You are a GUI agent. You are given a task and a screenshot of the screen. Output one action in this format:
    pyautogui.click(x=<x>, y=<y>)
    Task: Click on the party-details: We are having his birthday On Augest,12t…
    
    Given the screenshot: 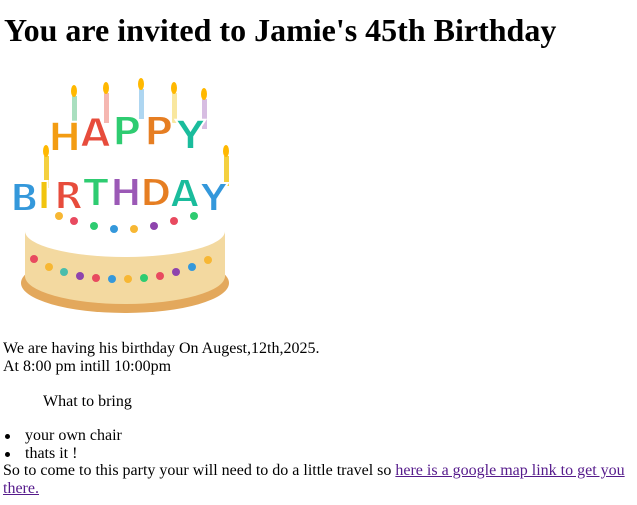 What is the action you would take?
    pyautogui.click(x=318, y=358)
    